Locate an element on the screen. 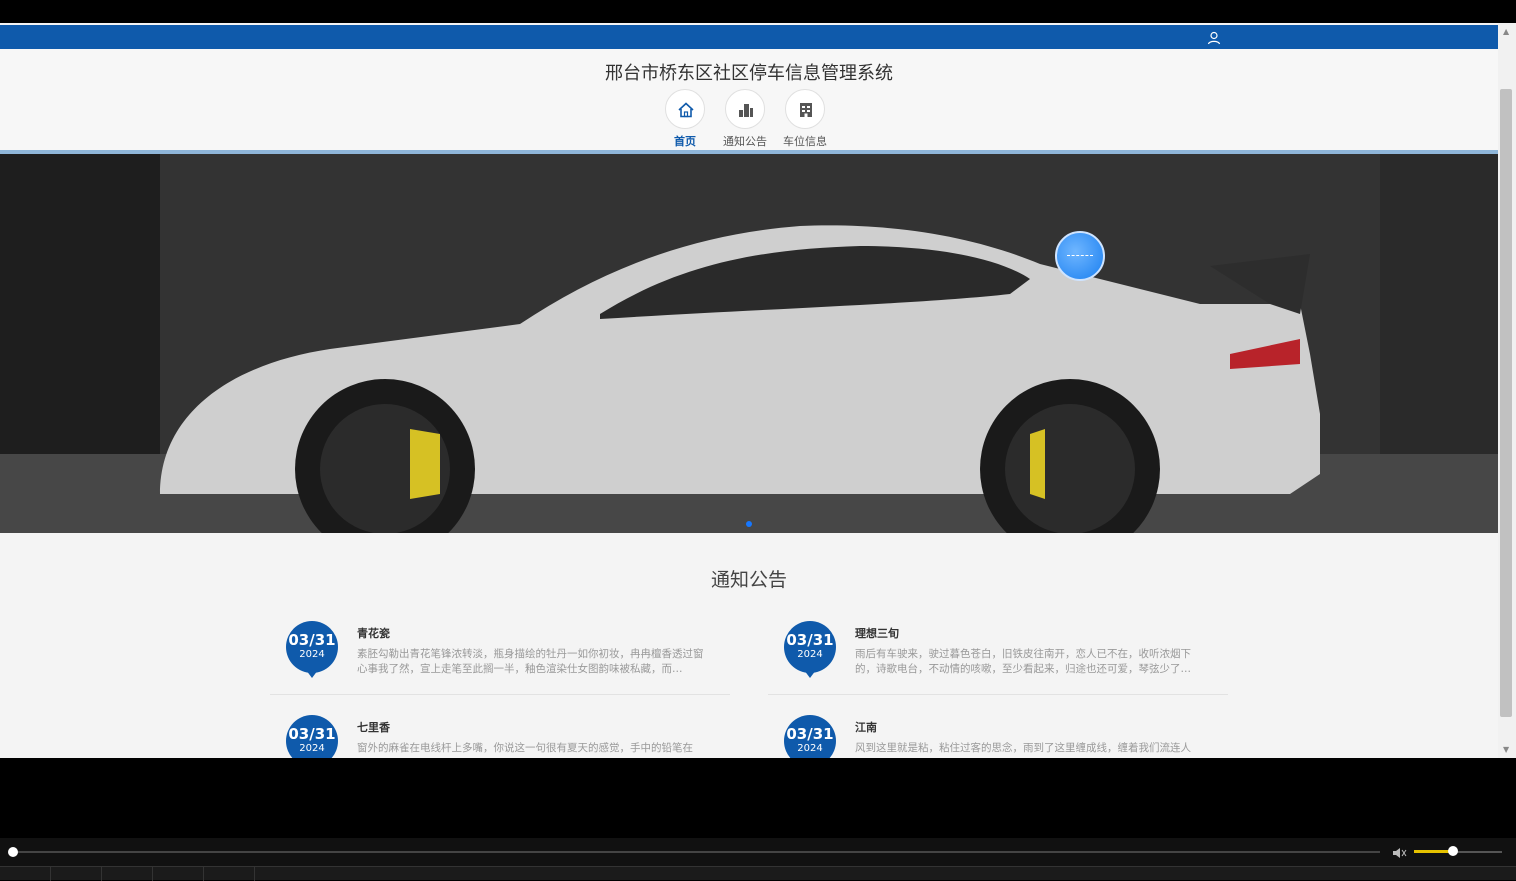  notice-title: 理想三旬 is located at coordinates (877, 633).